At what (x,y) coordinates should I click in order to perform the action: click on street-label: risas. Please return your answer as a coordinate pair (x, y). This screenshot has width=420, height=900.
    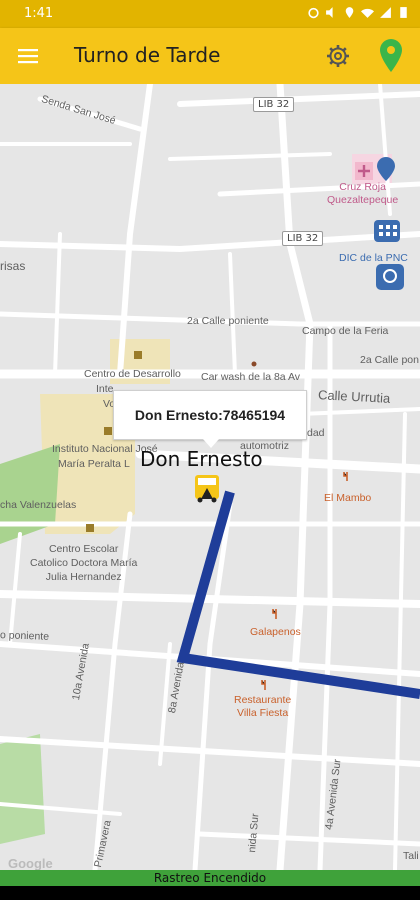
    Looking at the image, I should click on (13, 266).